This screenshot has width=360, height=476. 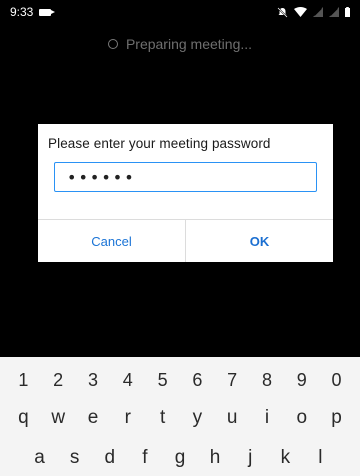 I want to click on status-left: 9:33, so click(x=33, y=12).